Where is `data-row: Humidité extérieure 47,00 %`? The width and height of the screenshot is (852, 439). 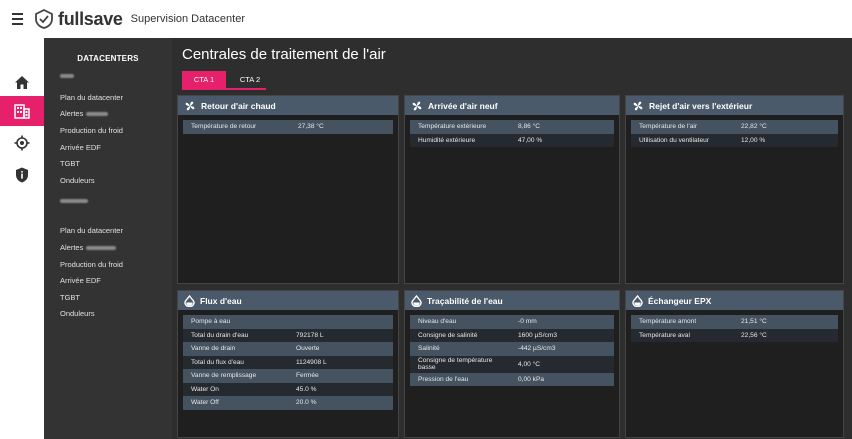 data-row: Humidité extérieure 47,00 % is located at coordinates (512, 140).